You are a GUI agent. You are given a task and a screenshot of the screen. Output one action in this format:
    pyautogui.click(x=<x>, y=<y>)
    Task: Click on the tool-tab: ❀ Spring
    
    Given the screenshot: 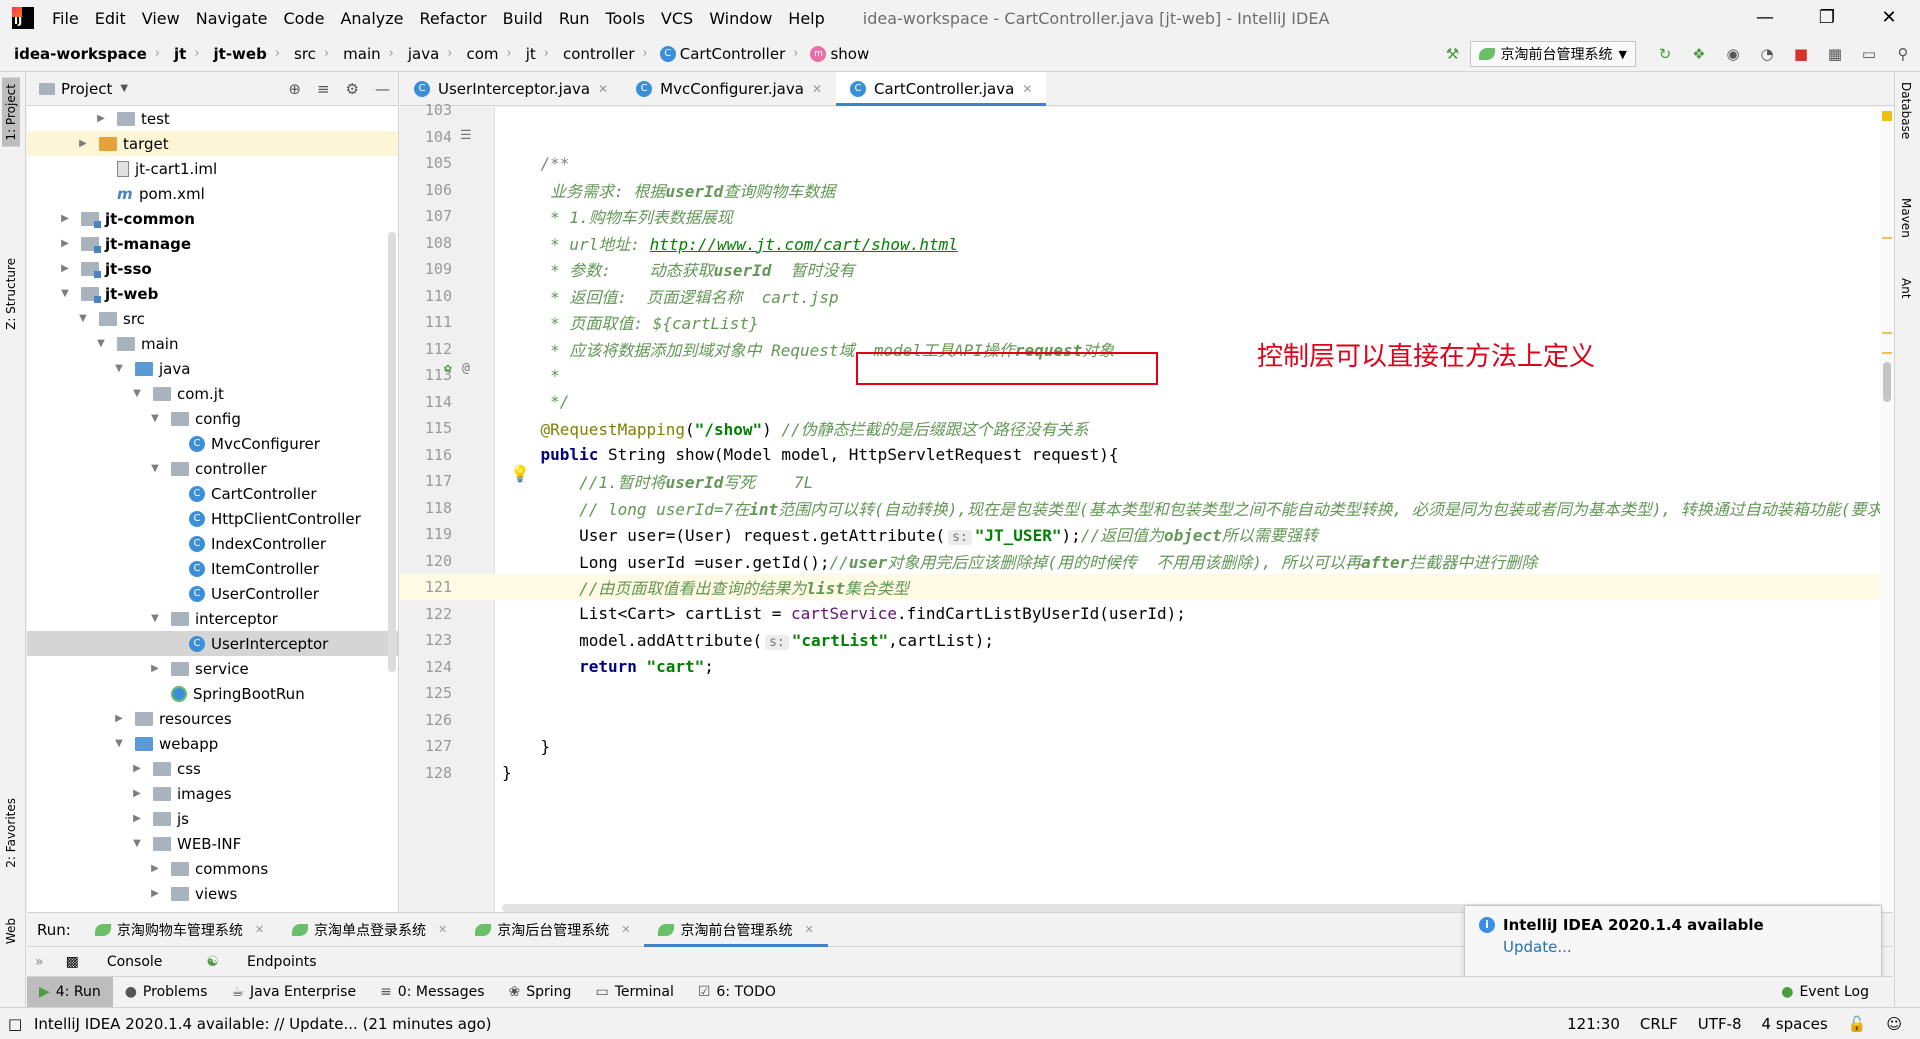 What is the action you would take?
    pyautogui.click(x=540, y=992)
    